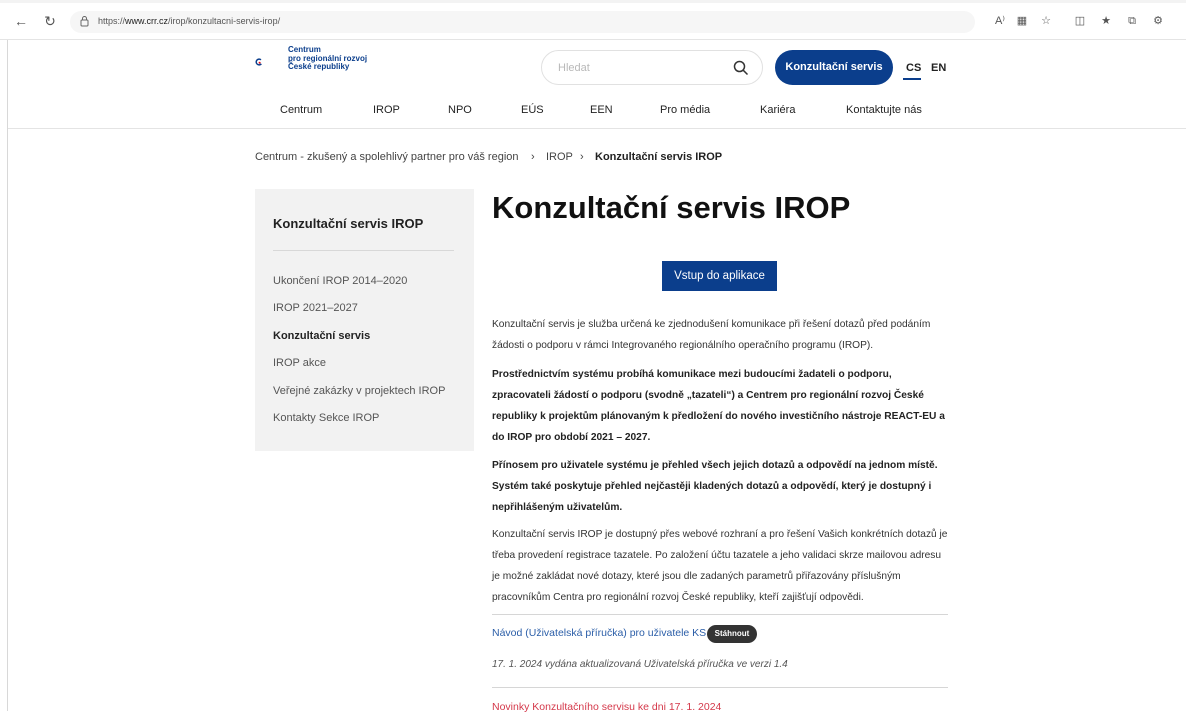 The image size is (1186, 713). I want to click on split-screen-icon: ◫, so click(1080, 21).